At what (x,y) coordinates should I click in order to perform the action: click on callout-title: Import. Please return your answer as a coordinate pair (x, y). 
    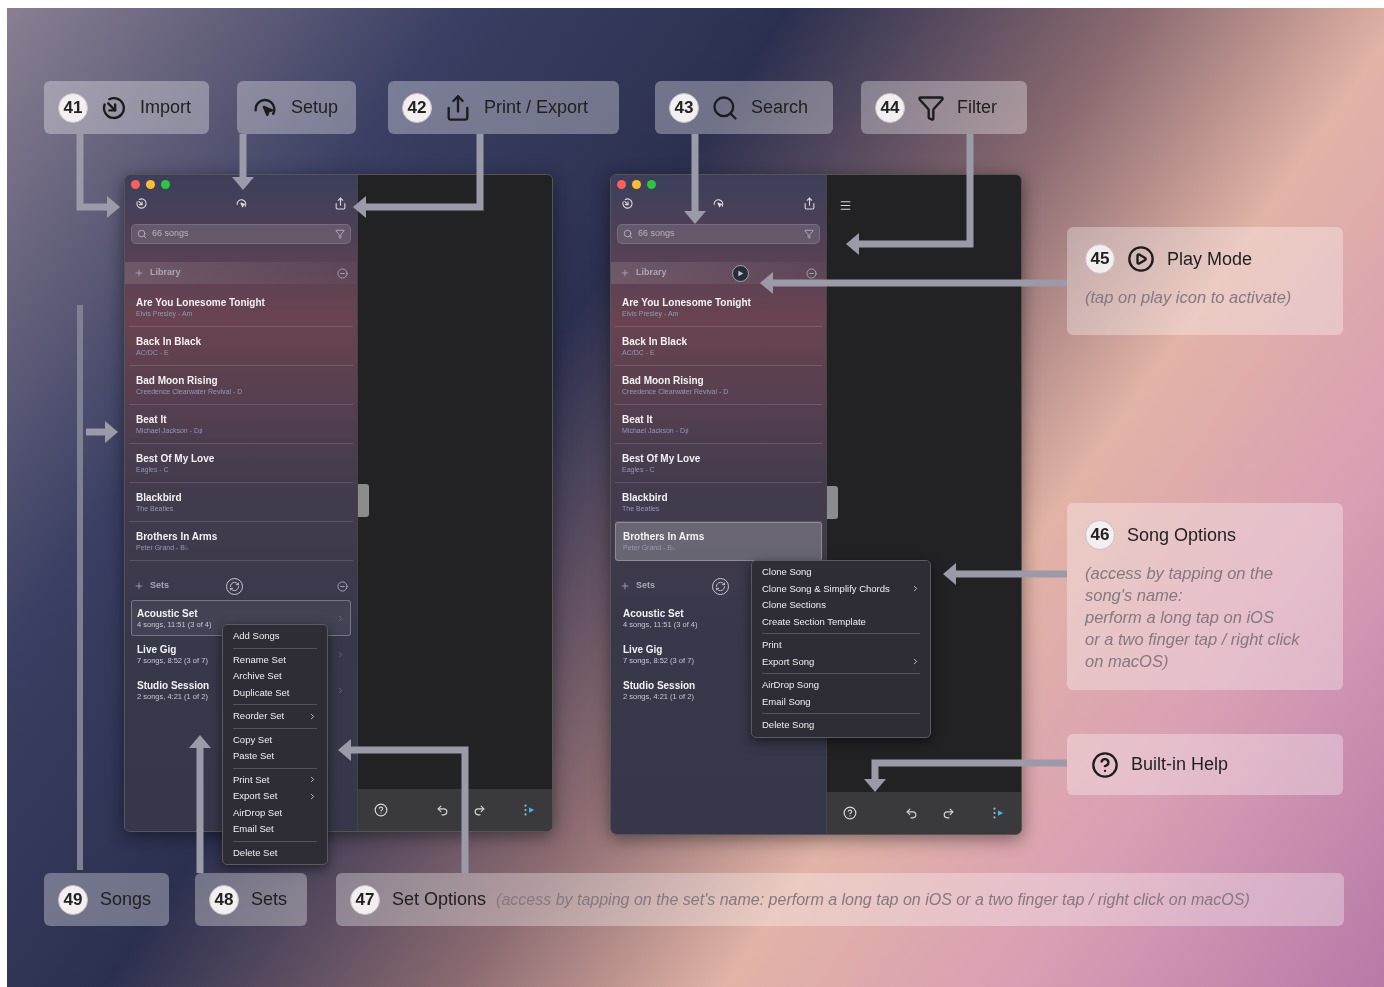
    Looking at the image, I should click on (165, 107).